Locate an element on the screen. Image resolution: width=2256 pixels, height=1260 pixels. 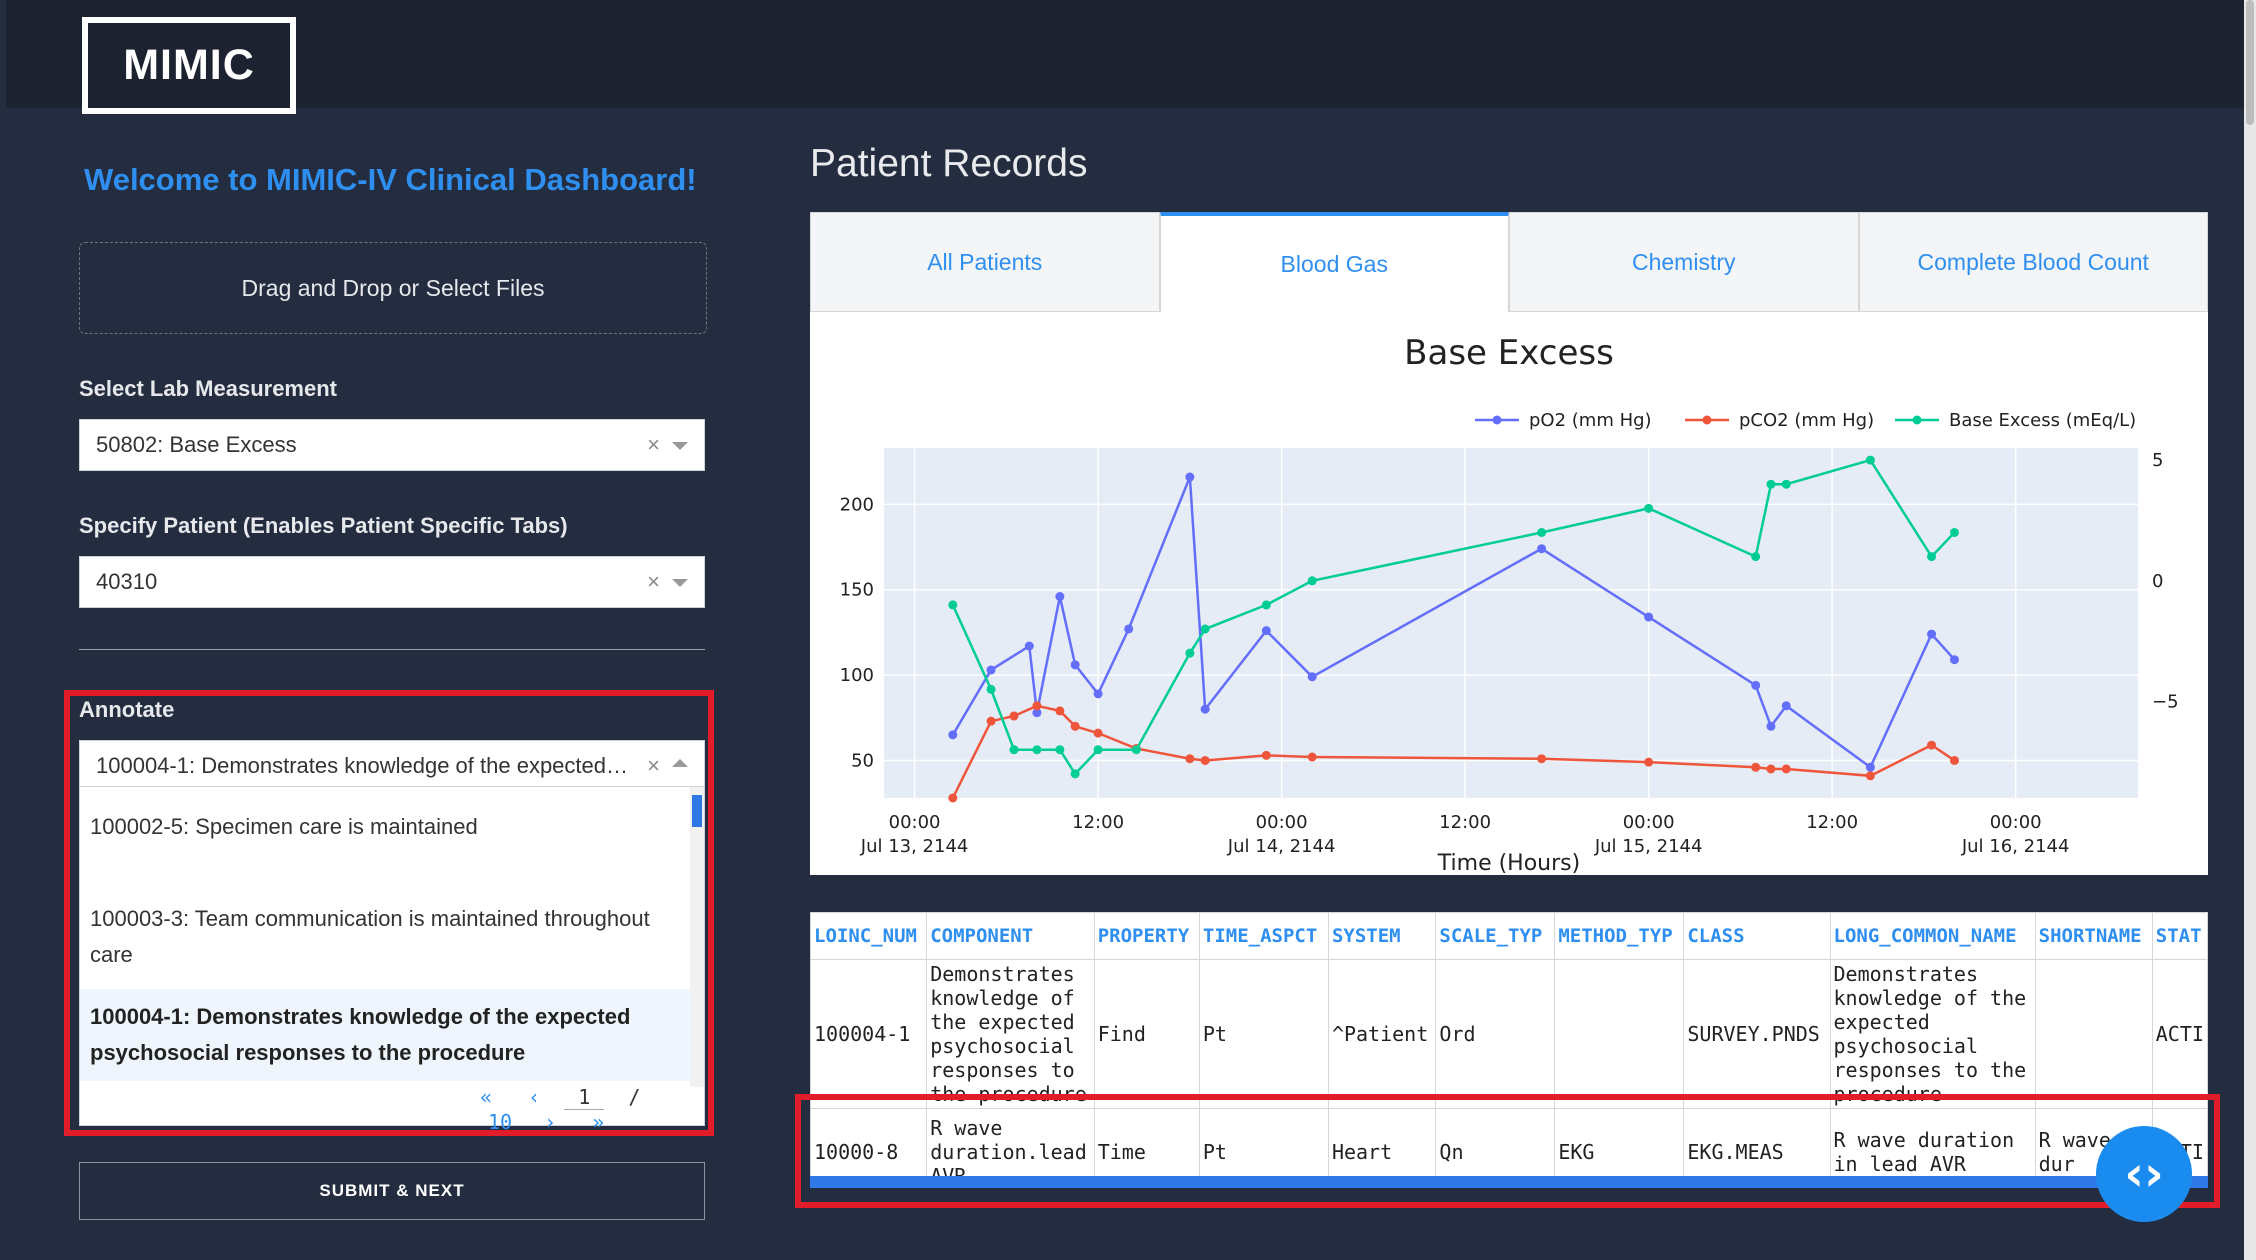
file-upload-dropzone: Drag and Drop or Select Files is located at coordinates (393, 288).